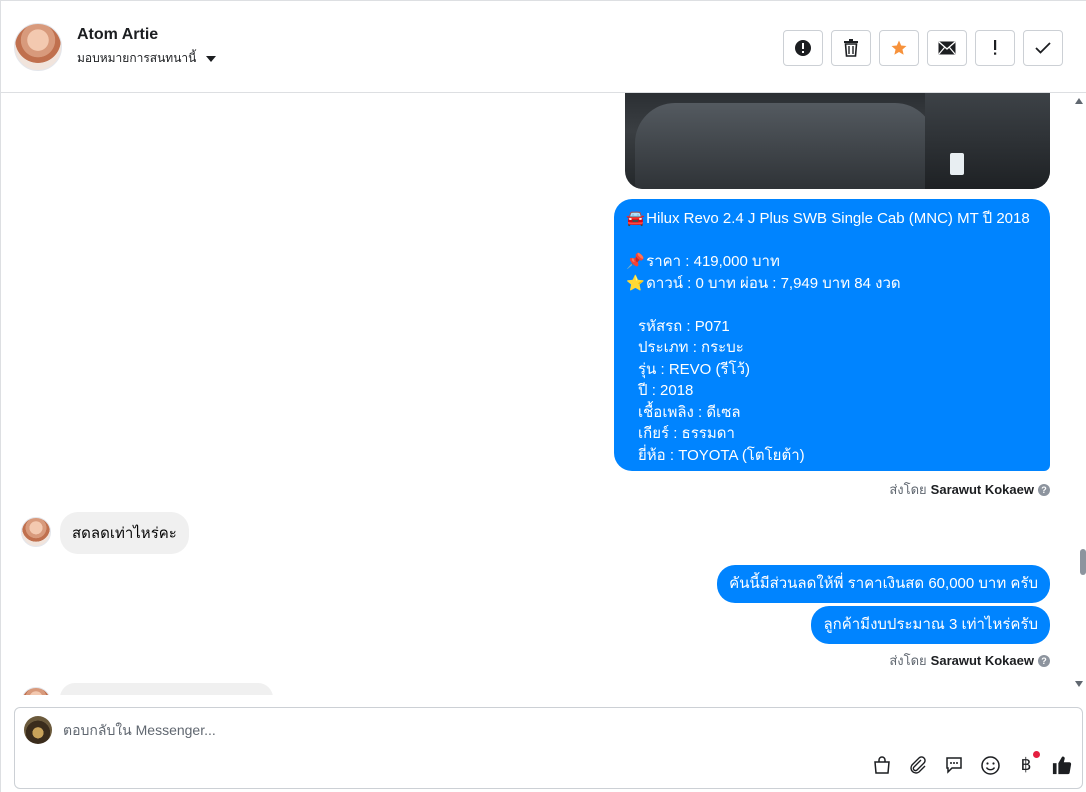 This screenshot has height=792, width=1086. What do you see at coordinates (1079, 101) in the screenshot?
I see `scroll-up-arrow-icon` at bounding box center [1079, 101].